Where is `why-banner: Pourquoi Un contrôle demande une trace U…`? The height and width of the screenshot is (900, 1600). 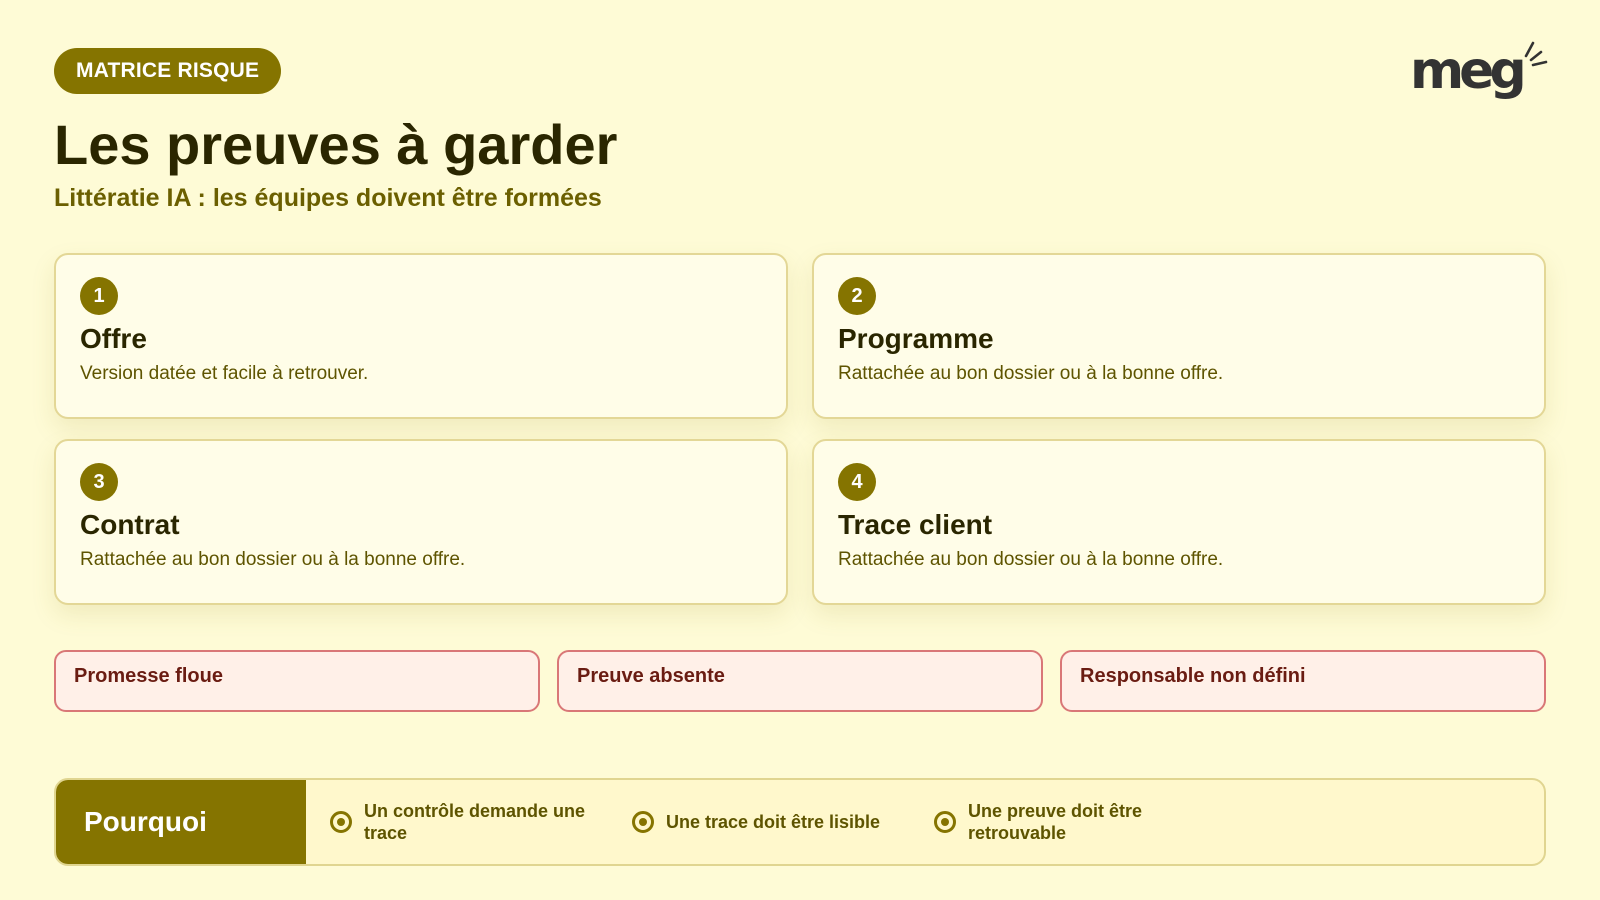
why-banner: Pourquoi Un contrôle demande une trace U… is located at coordinates (800, 822).